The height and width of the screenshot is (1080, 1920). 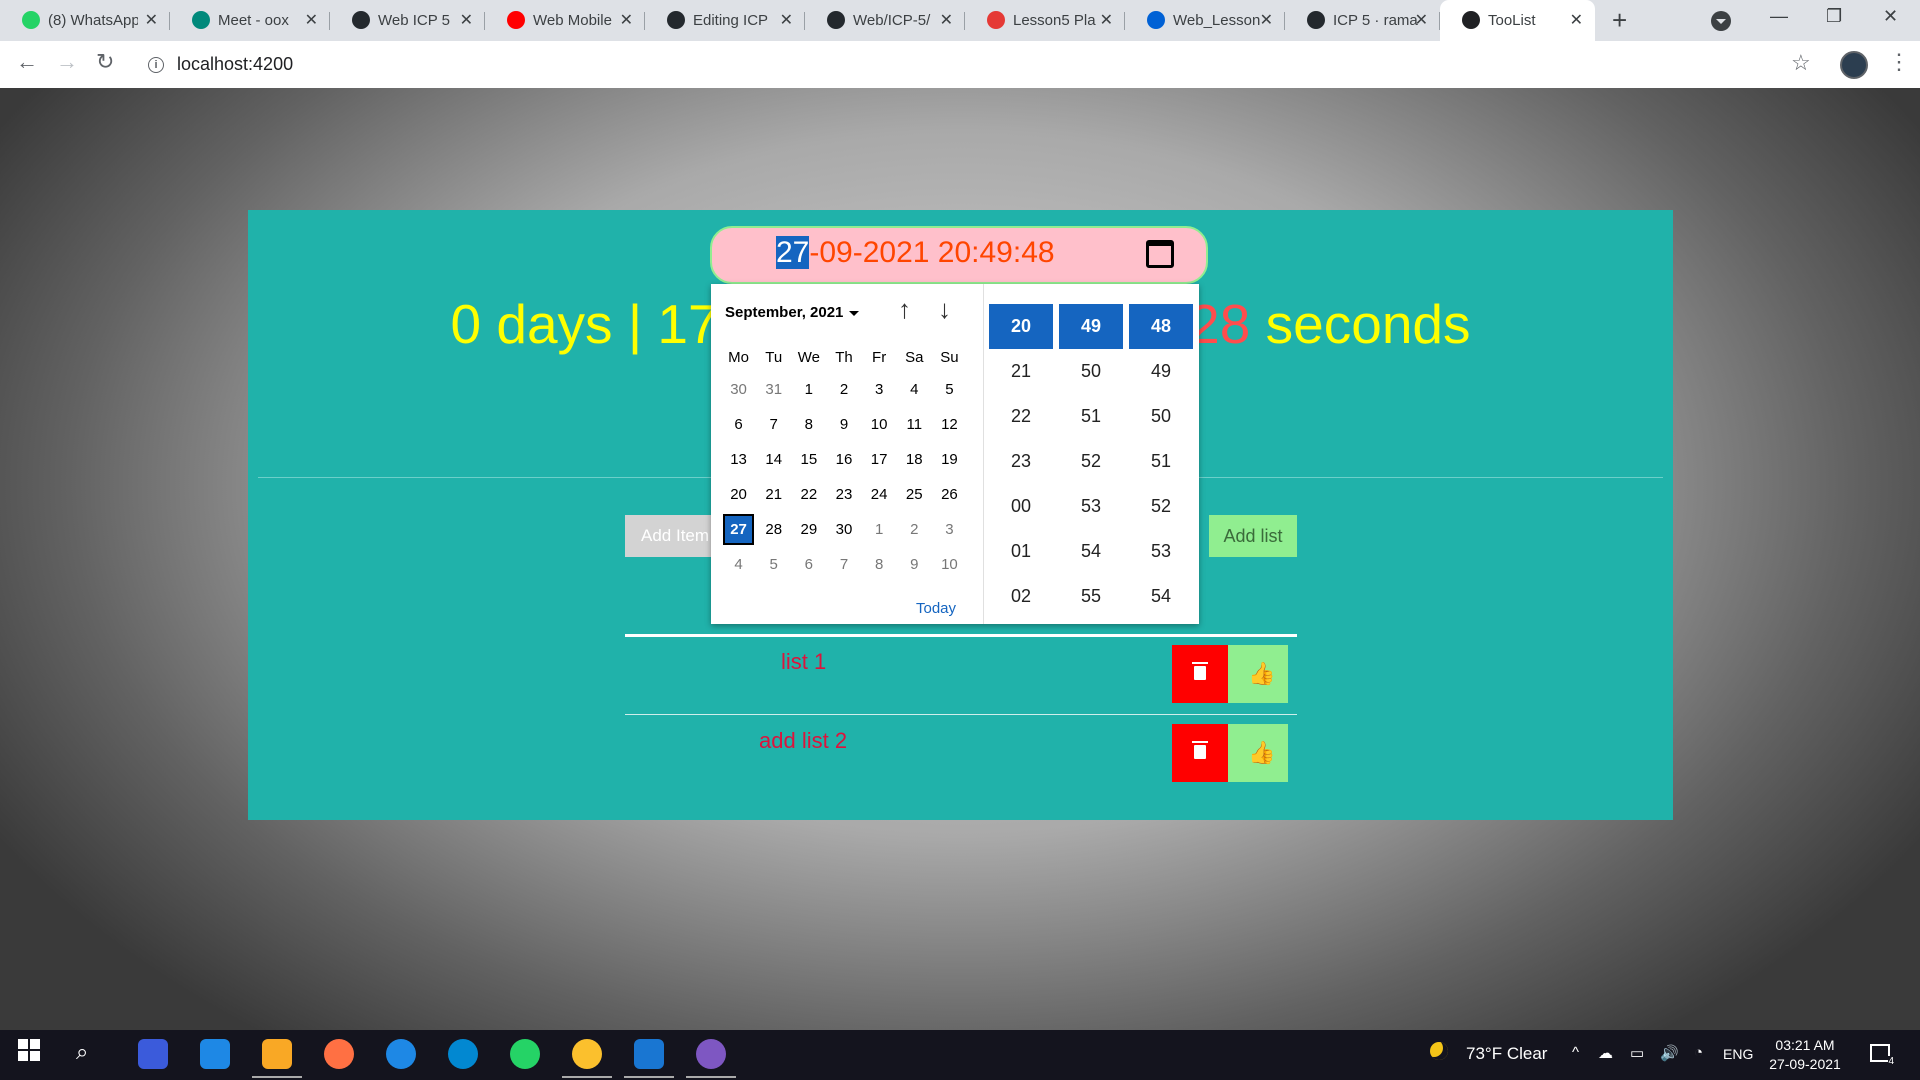 I want to click on calendar-day: 8, so click(x=879, y=564).